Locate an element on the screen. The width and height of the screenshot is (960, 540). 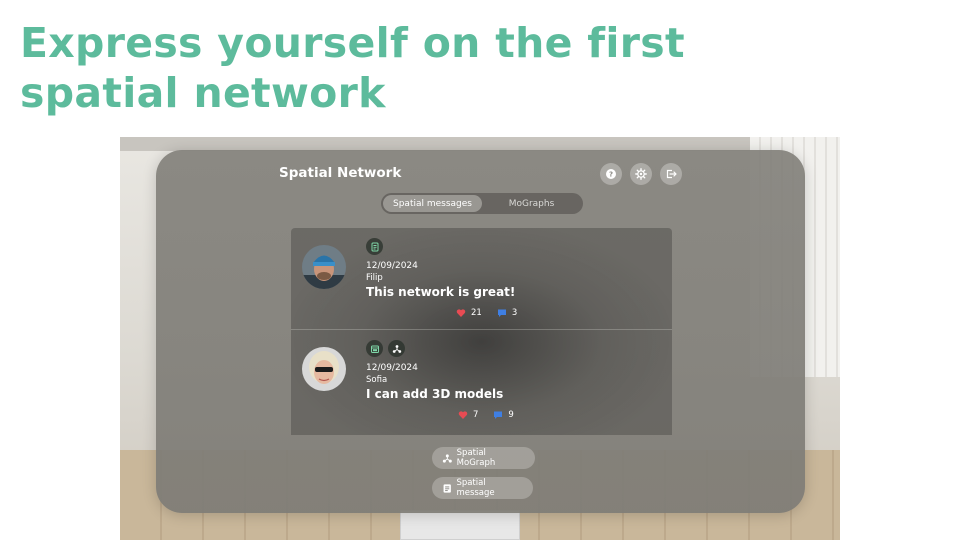
logout-icon is located at coordinates (671, 174).